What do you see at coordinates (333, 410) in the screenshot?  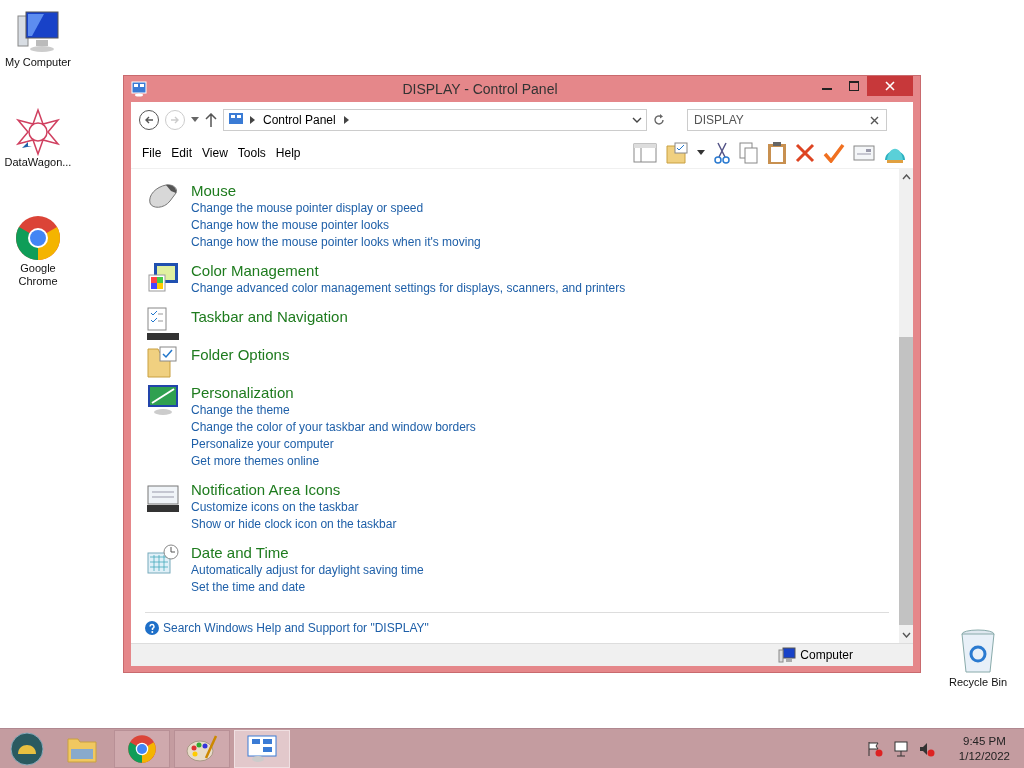 I see `task-link: Change the theme` at bounding box center [333, 410].